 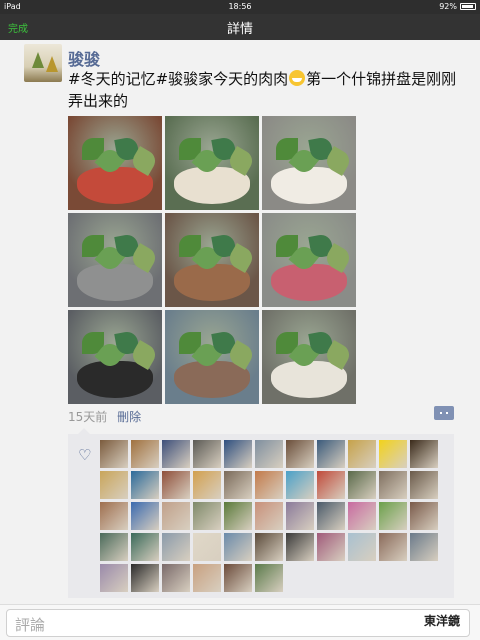 I want to click on post-text: #冬天的记忆#骏骏家今天的肉肉 第一个什锦拼盘是刚刚弄出来的, so click(x=263, y=90).